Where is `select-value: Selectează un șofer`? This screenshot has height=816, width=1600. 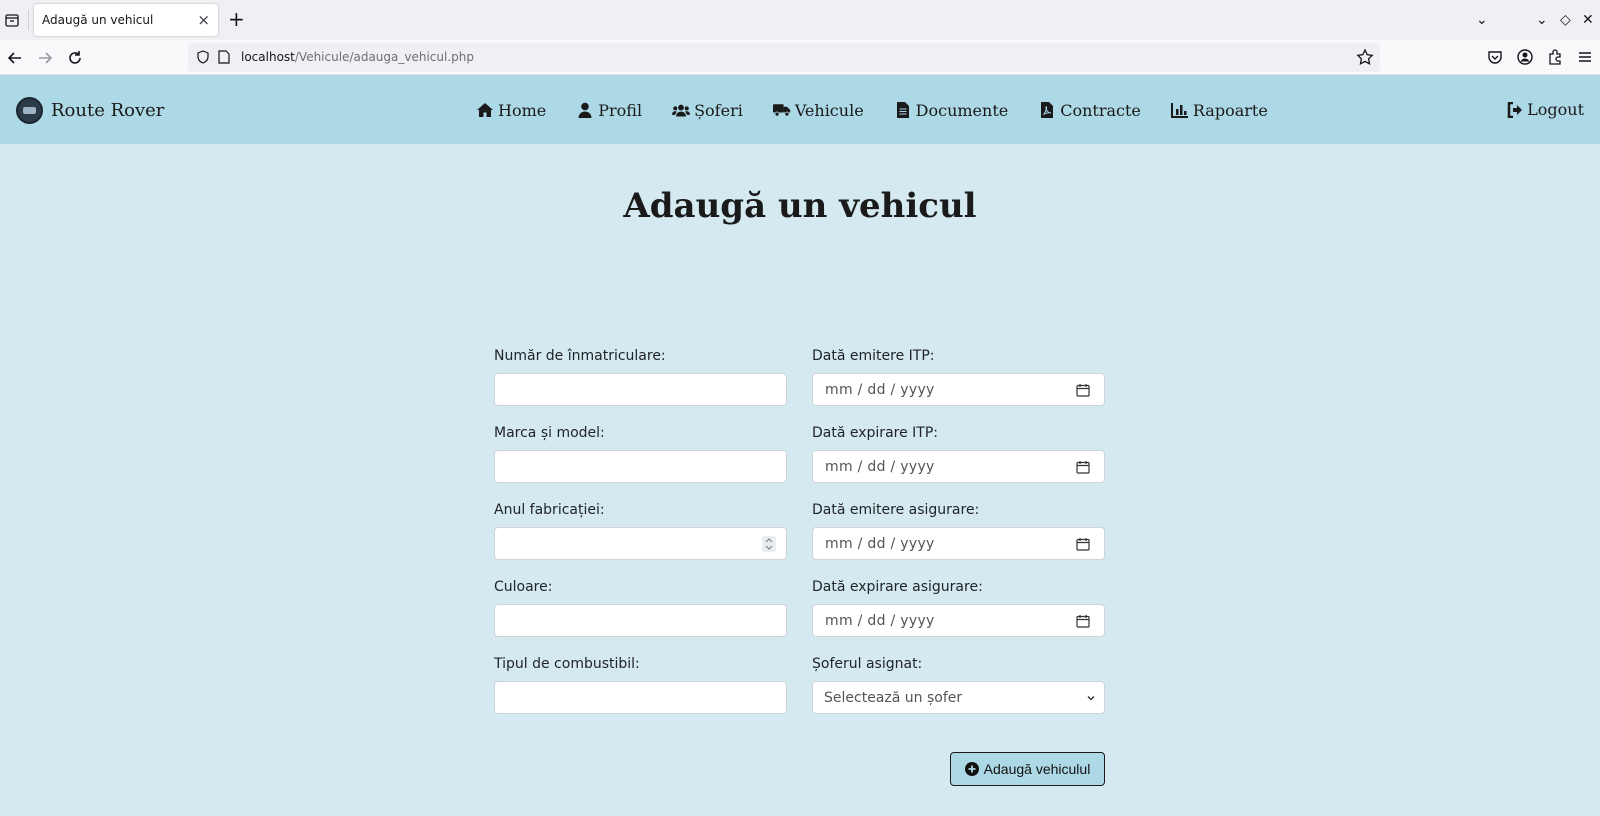 select-value: Selectează un șofer is located at coordinates (893, 698).